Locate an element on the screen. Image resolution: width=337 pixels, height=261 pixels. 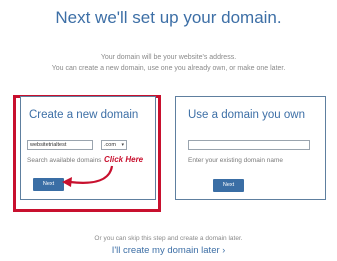
create-domain-later-link: I'll create my domain later › is located at coordinates (168, 250).